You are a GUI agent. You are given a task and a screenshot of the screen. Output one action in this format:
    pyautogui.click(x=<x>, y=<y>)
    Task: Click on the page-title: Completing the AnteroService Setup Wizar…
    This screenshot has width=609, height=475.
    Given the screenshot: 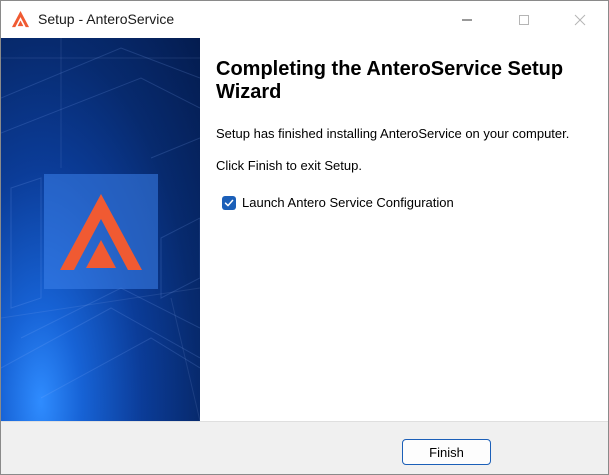 What is the action you would take?
    pyautogui.click(x=390, y=80)
    